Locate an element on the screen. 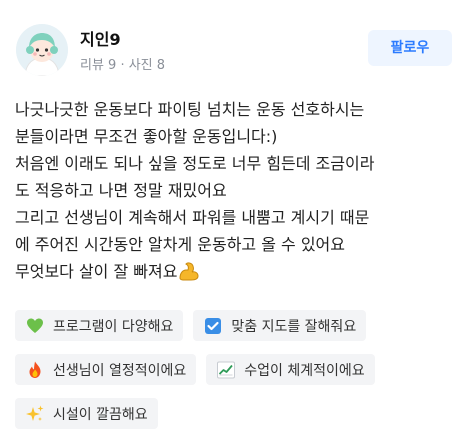 Image resolution: width=468 pixels, height=442 pixels. fire-icon is located at coordinates (35, 370).